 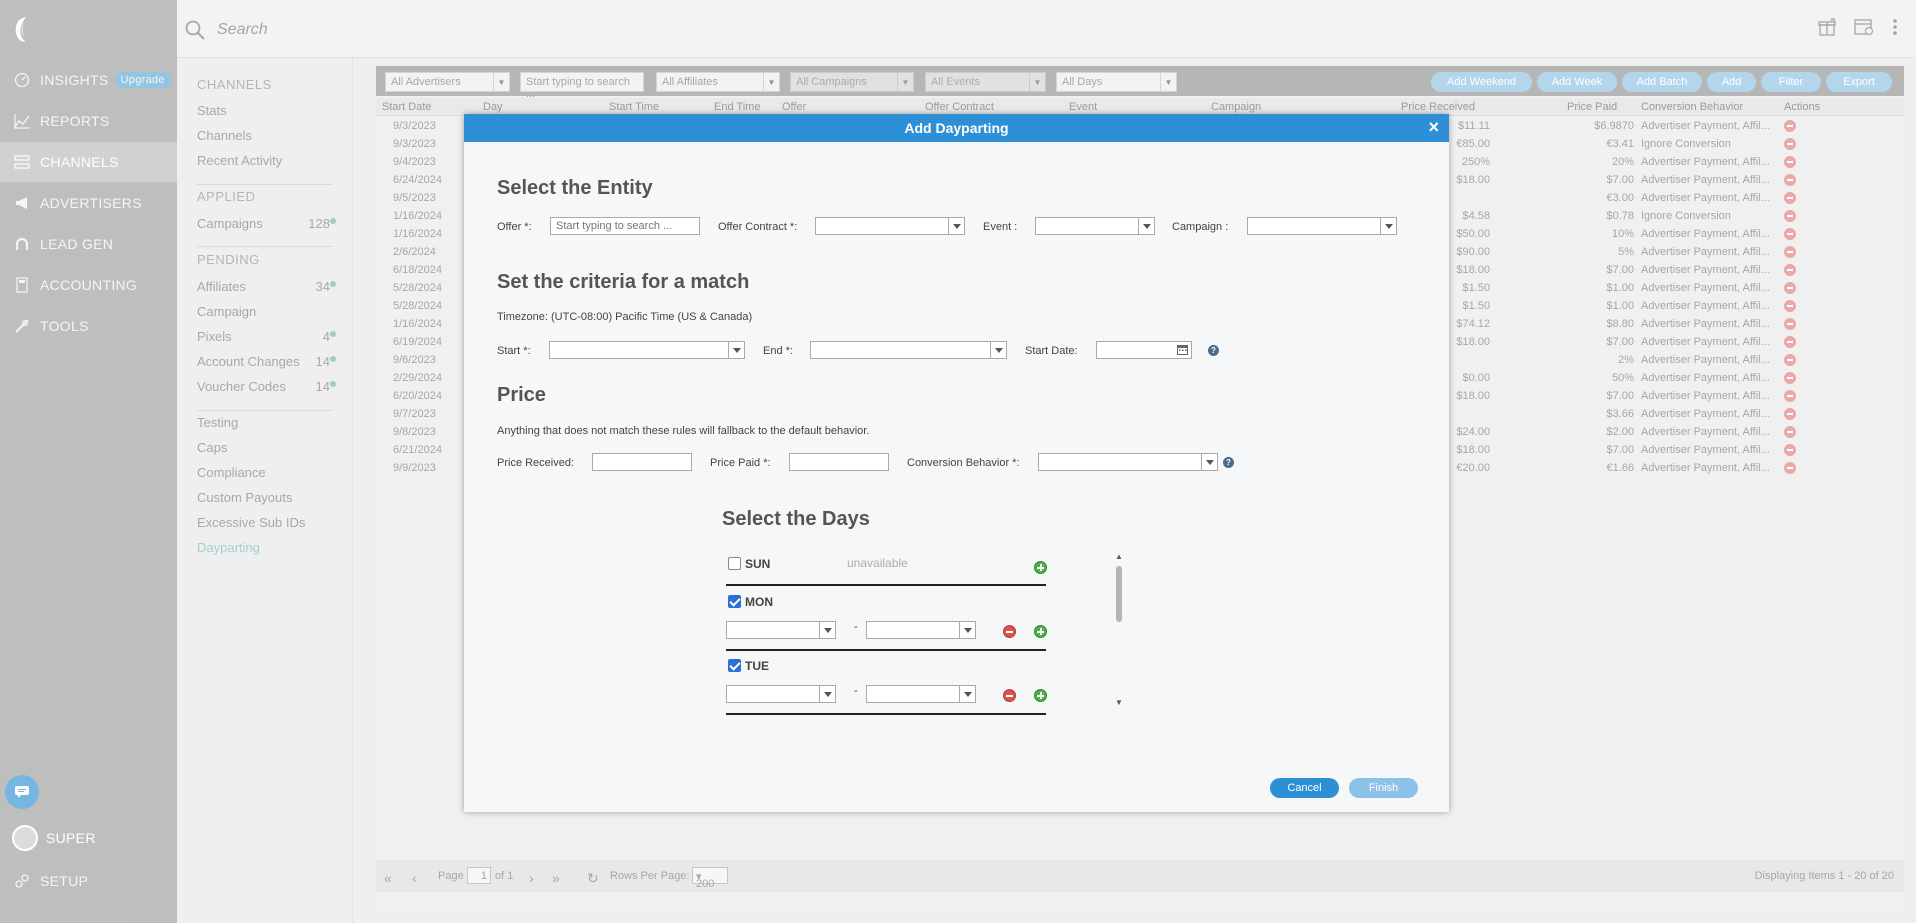 I want to click on campaign-label: Campaign :, so click(x=1200, y=227).